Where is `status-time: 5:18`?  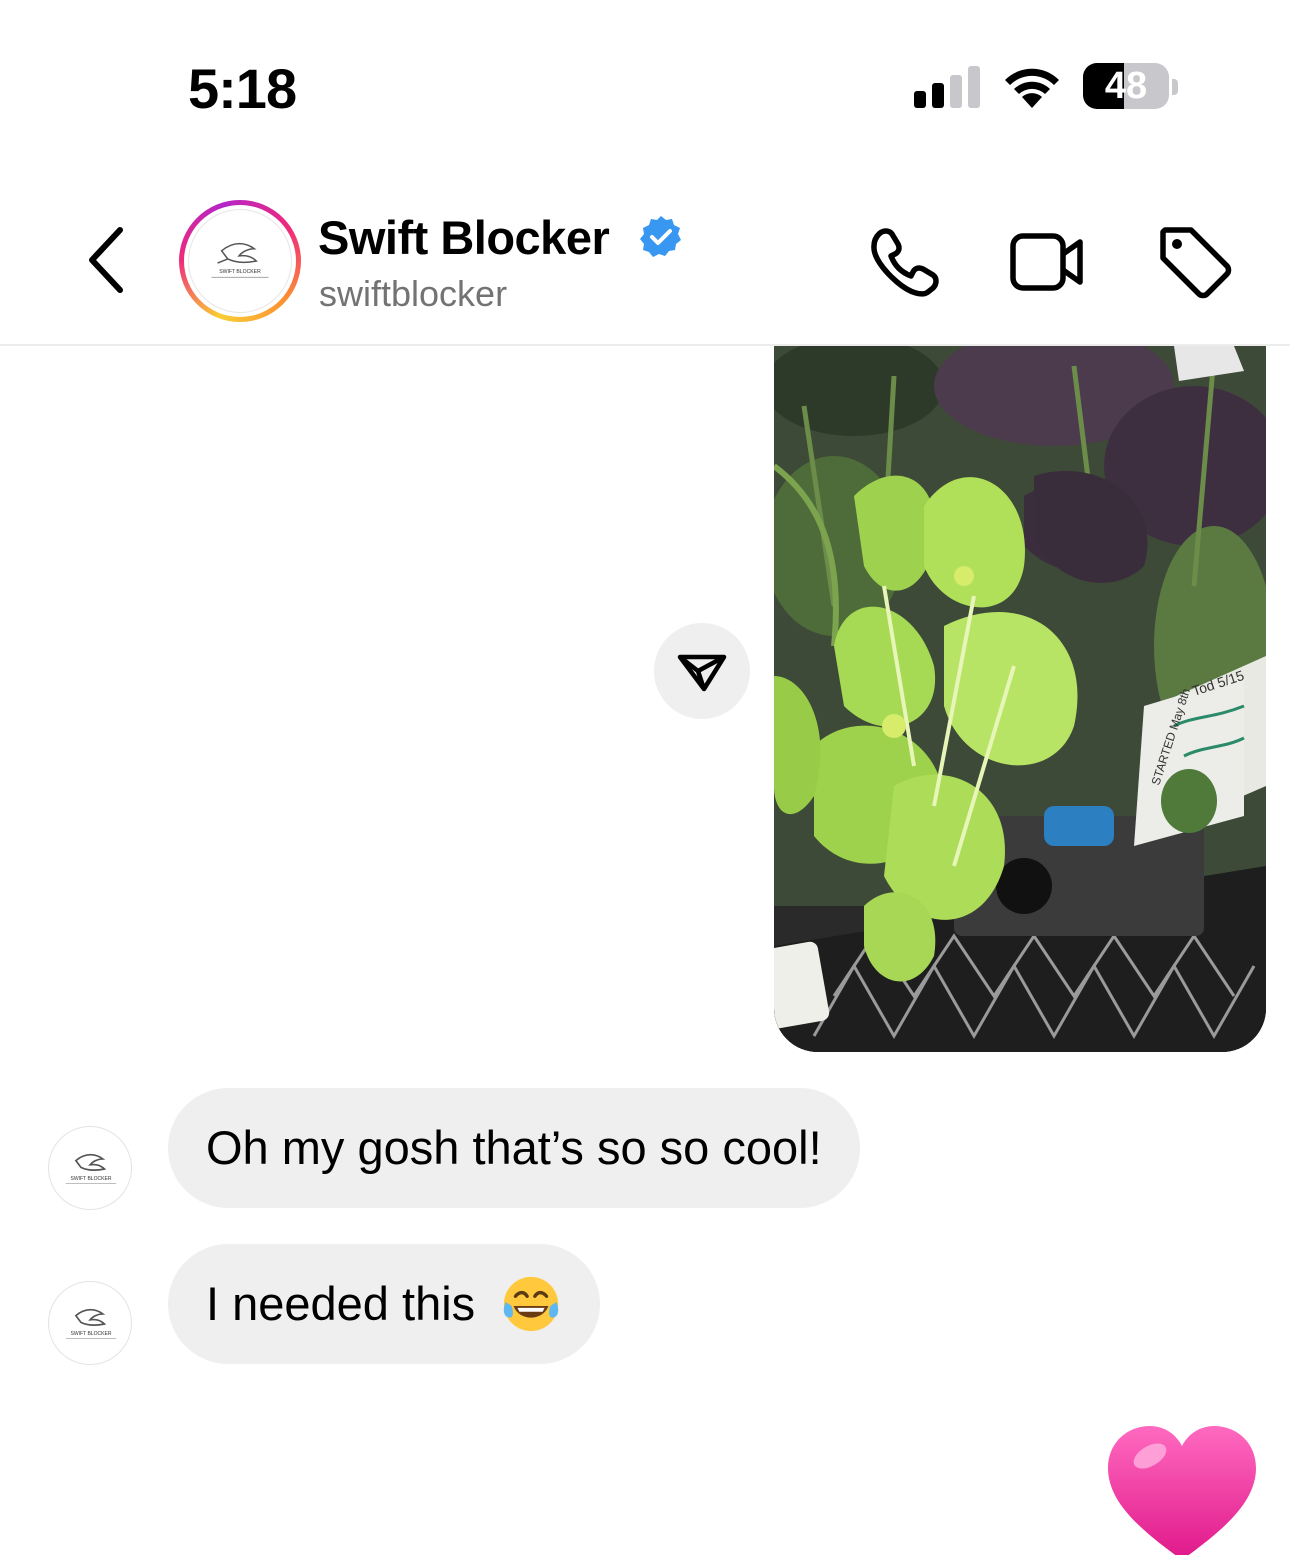 status-time: 5:18 is located at coordinates (242, 88).